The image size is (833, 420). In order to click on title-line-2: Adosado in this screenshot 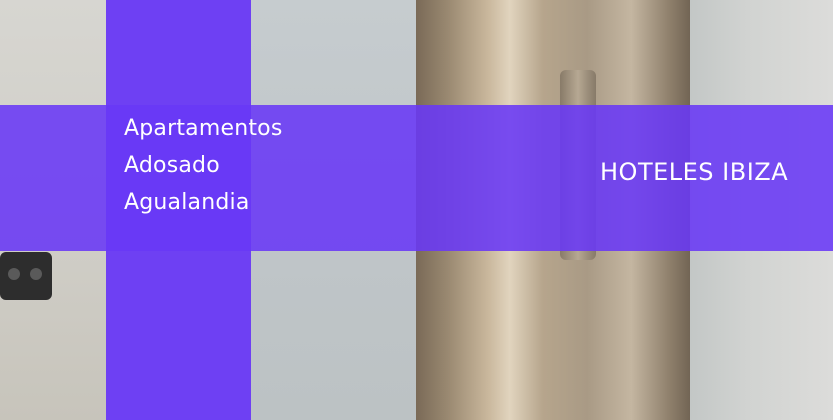, I will do `click(172, 165)`.